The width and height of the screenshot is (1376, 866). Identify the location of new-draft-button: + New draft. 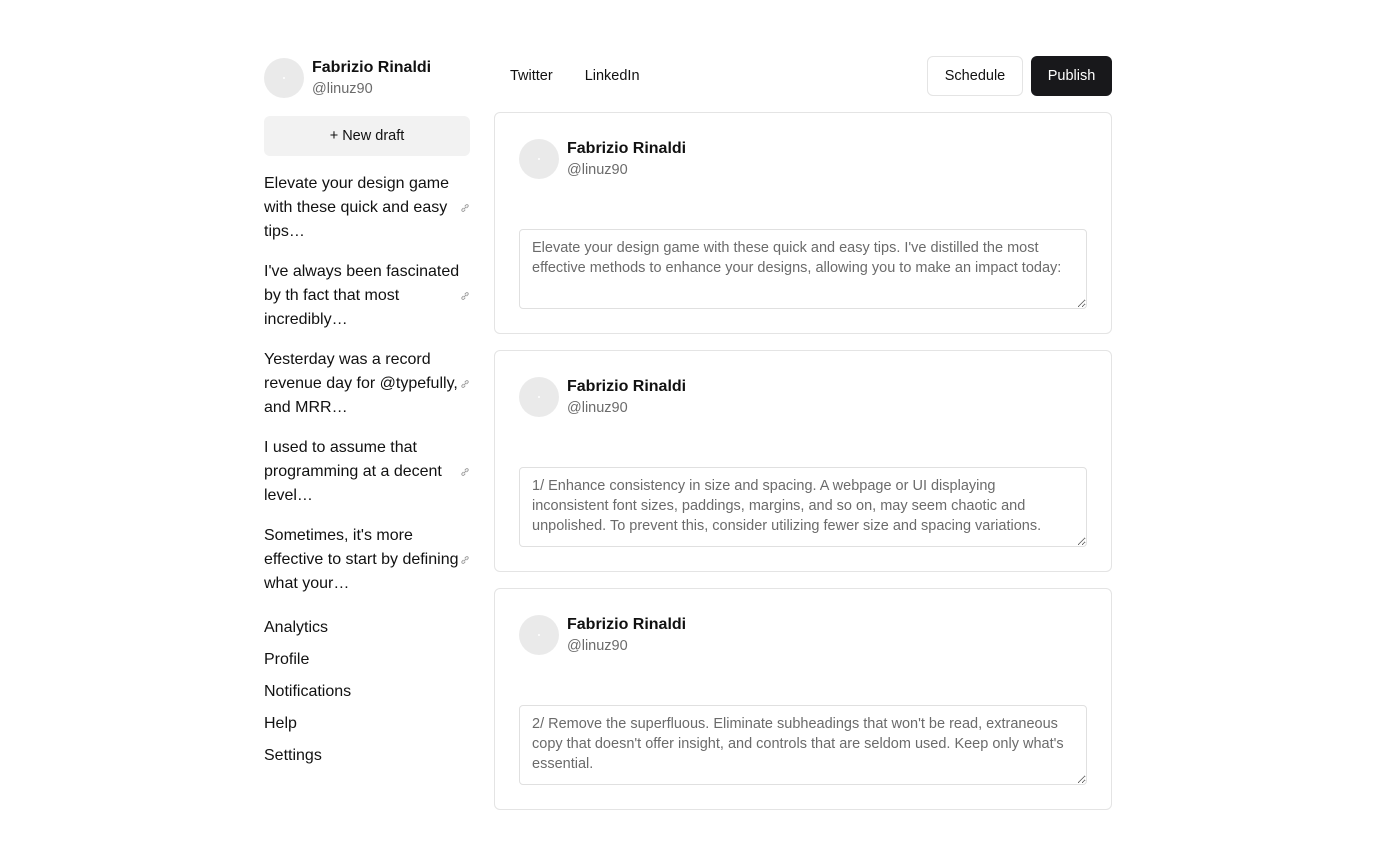
(367, 136).